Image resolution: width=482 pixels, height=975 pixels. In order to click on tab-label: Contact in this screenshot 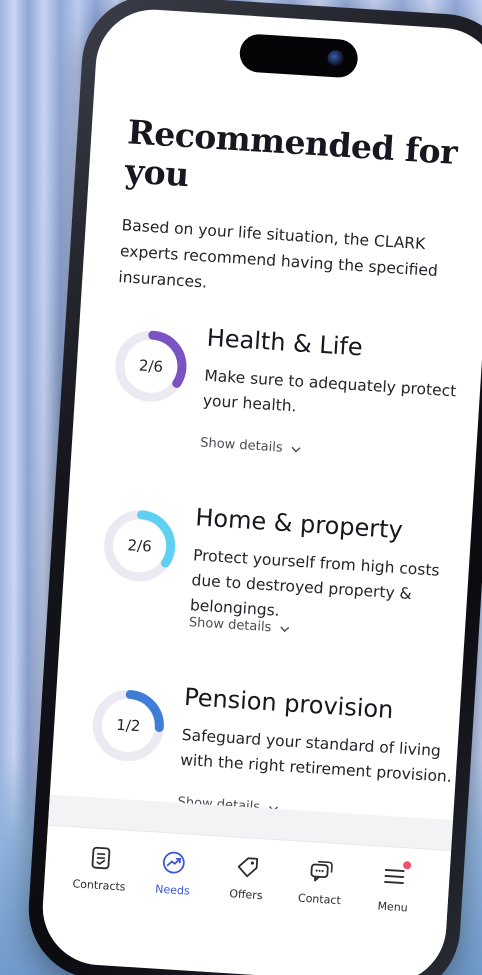, I will do `click(319, 899)`.